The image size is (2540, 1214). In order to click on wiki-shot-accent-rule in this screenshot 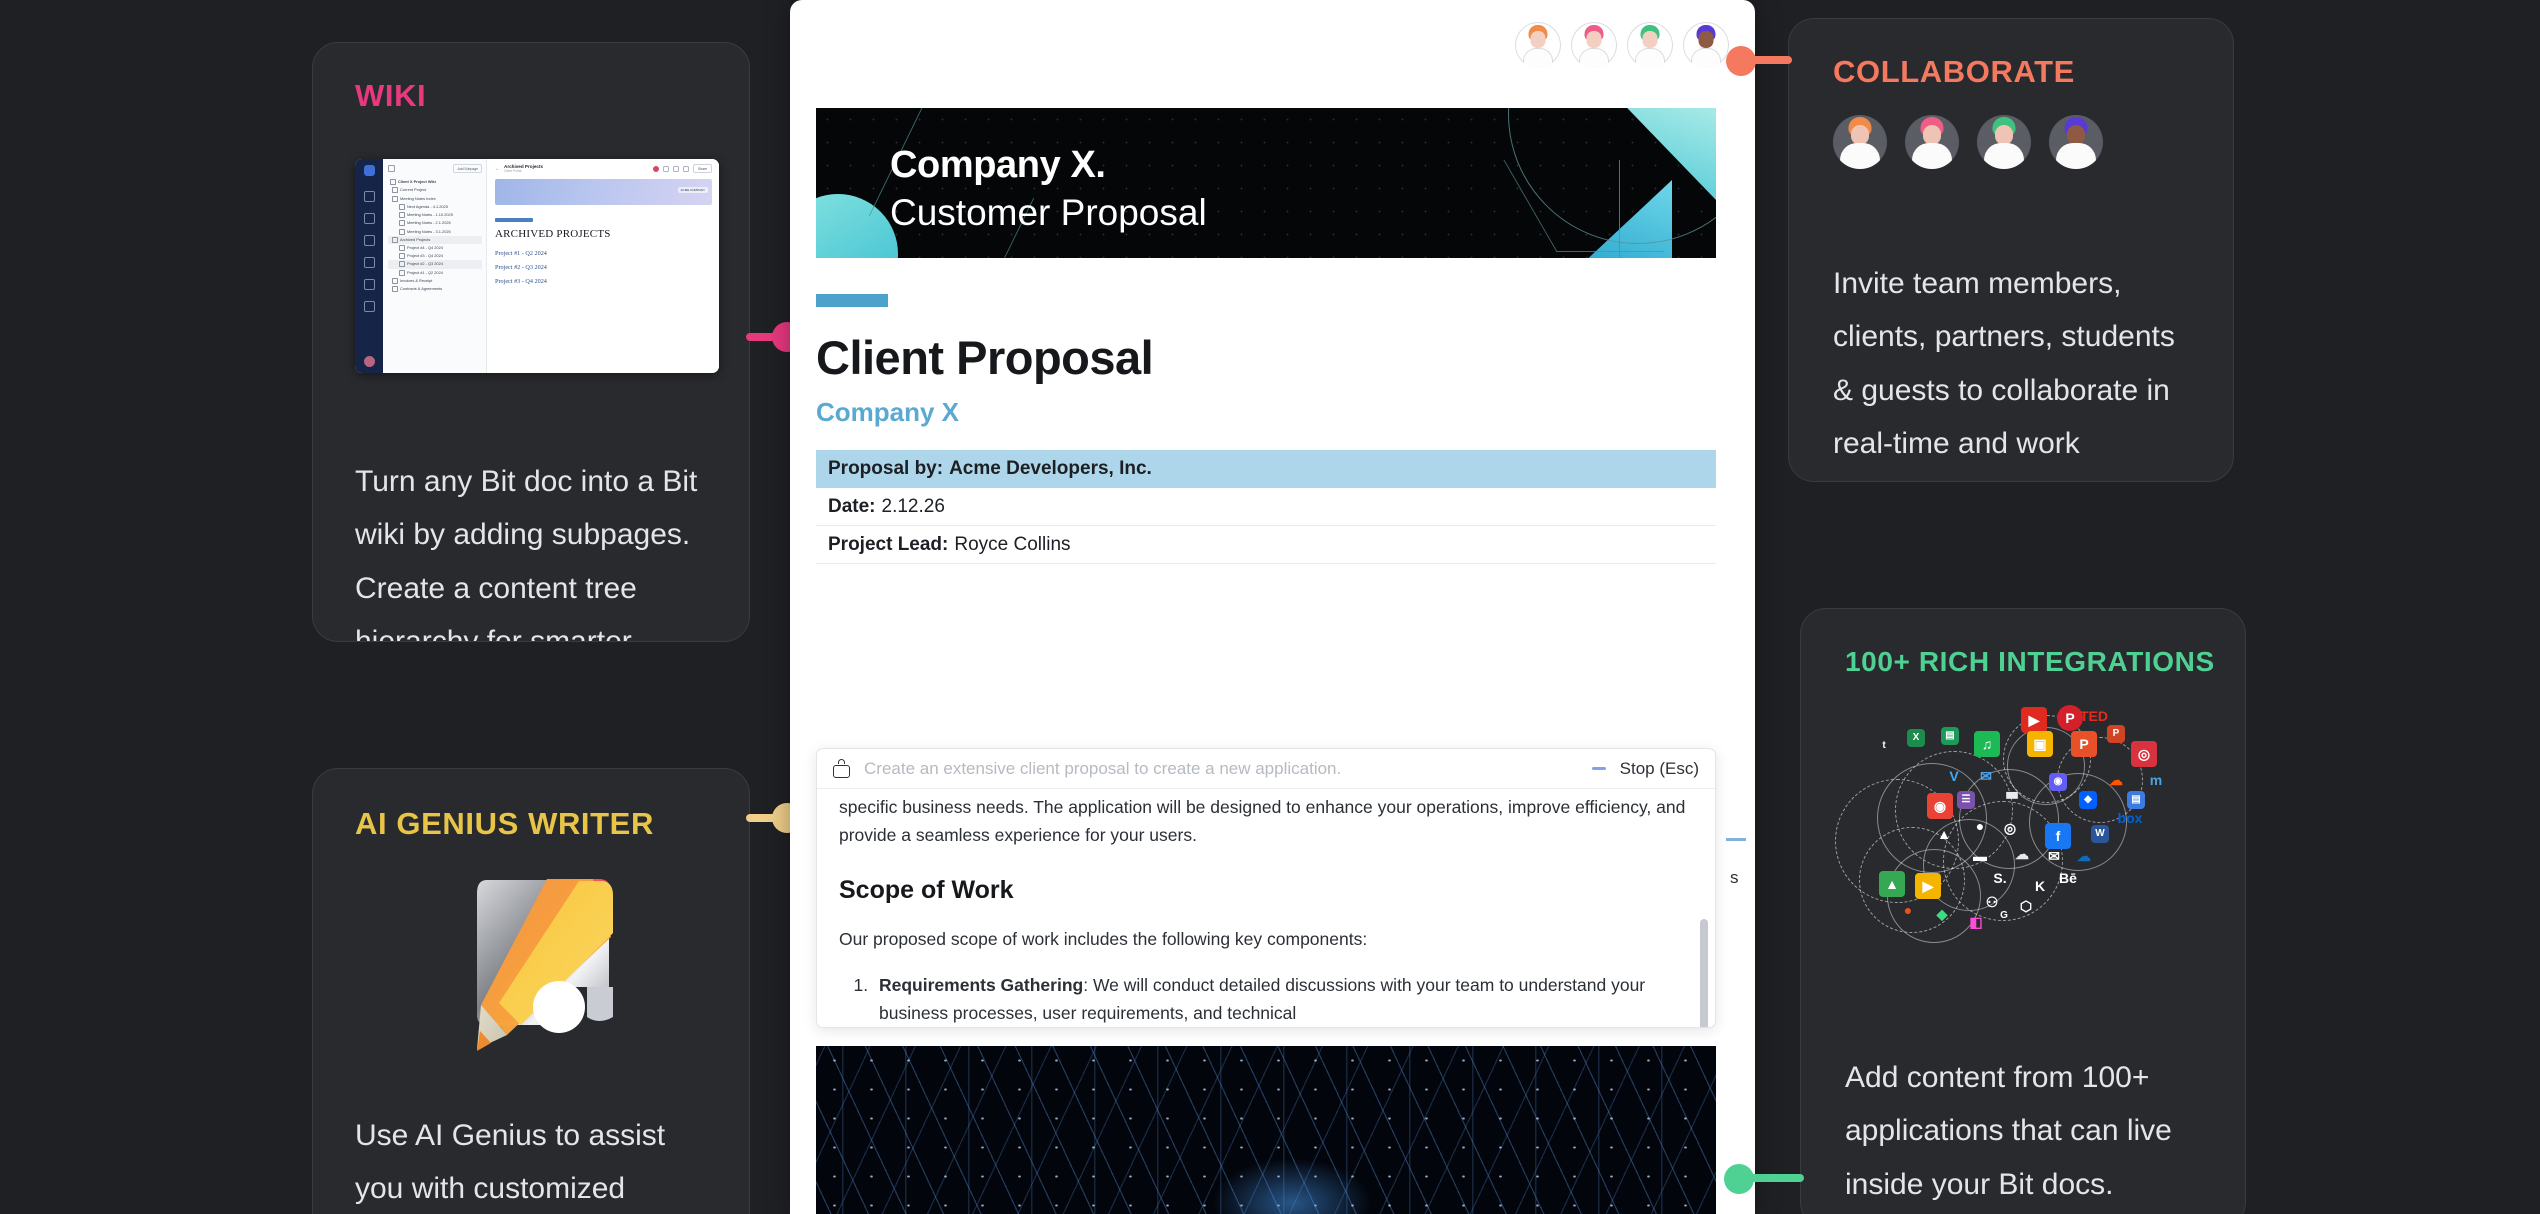, I will do `click(514, 220)`.